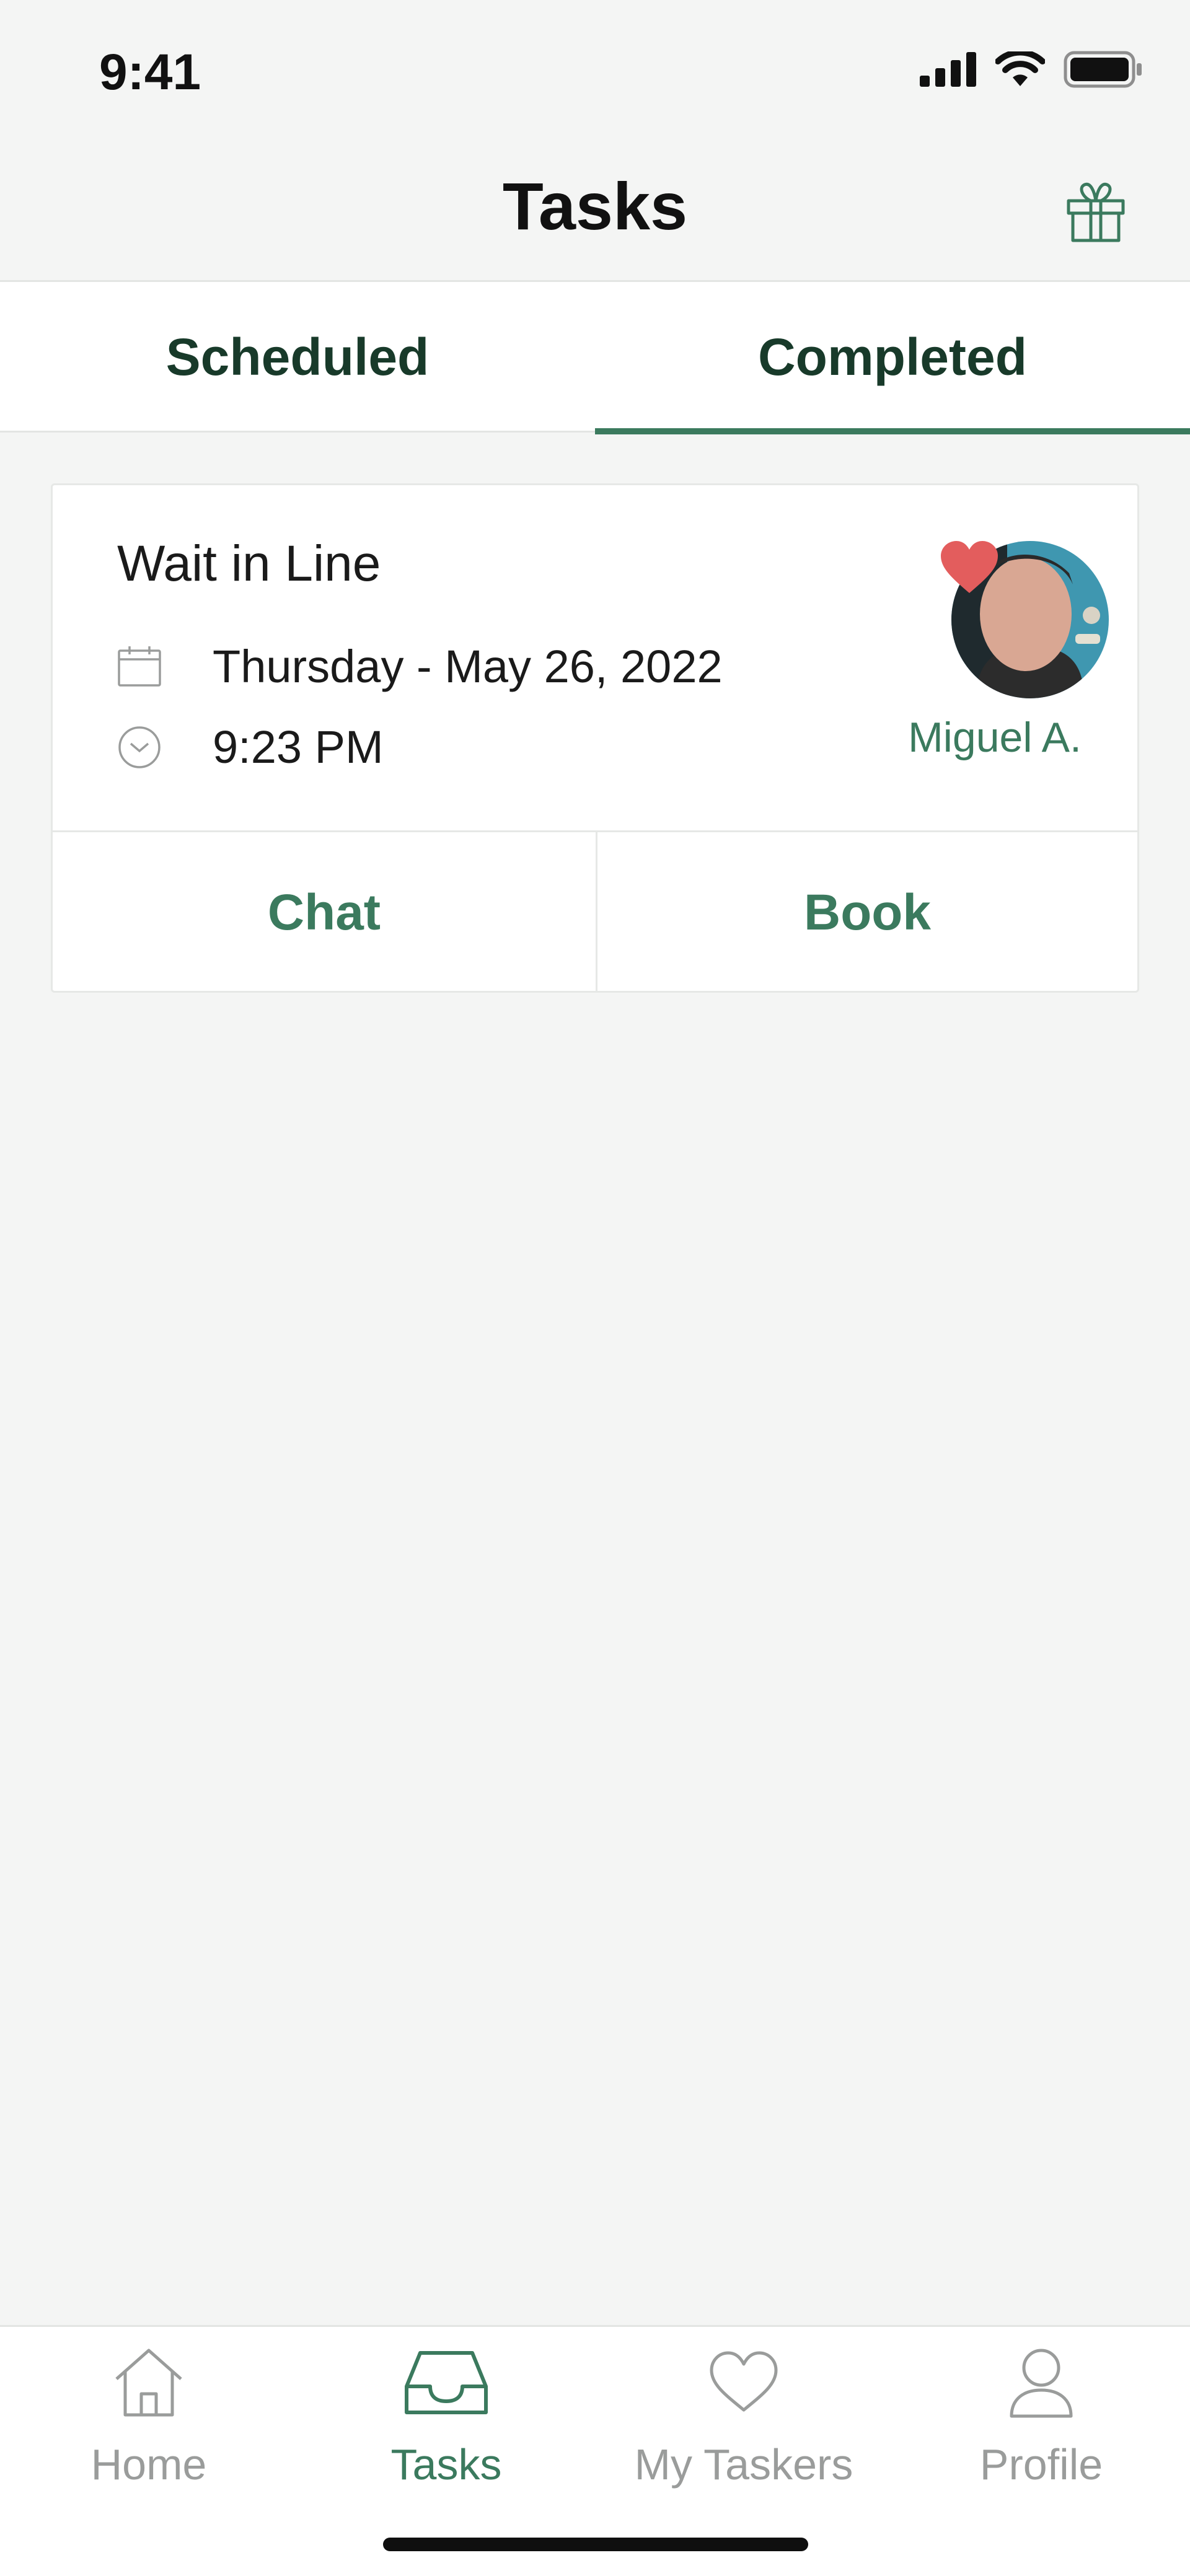 This screenshot has height=2576, width=1190. Describe the element at coordinates (1103, 70) in the screenshot. I see `battery-icon` at that location.